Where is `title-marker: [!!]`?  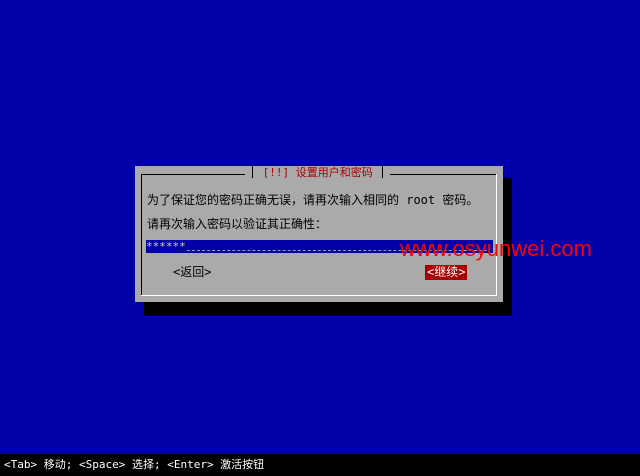 title-marker: [!!] is located at coordinates (276, 172).